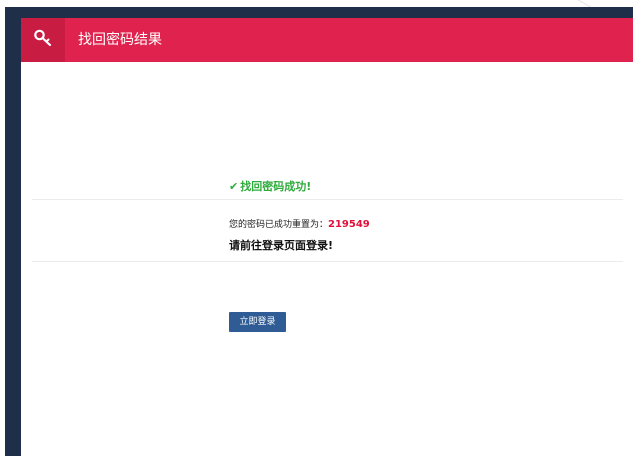 This screenshot has width=633, height=456. What do you see at coordinates (349, 224) in the screenshot?
I see `new-password: 219549` at bounding box center [349, 224].